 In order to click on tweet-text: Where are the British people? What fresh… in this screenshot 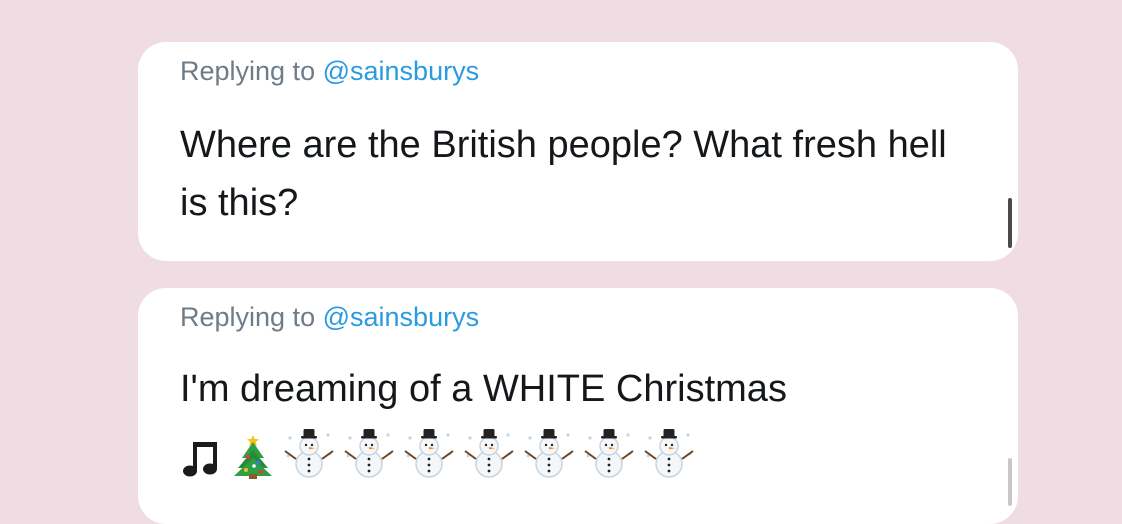, I will do `click(563, 174)`.